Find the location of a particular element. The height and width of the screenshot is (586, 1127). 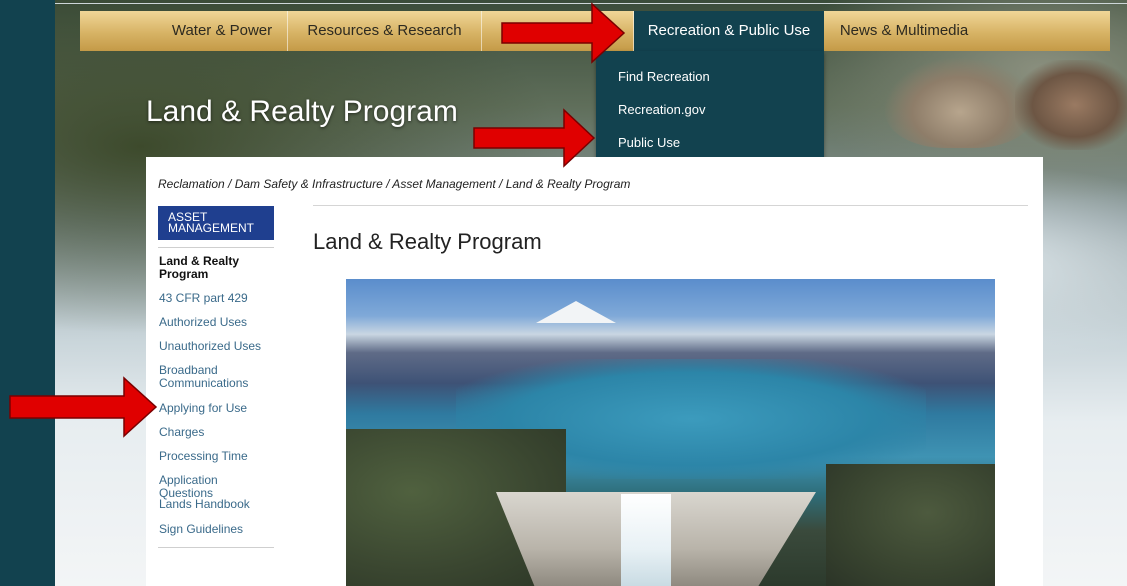

nav-resources-research: Resources & Research is located at coordinates (384, 31).